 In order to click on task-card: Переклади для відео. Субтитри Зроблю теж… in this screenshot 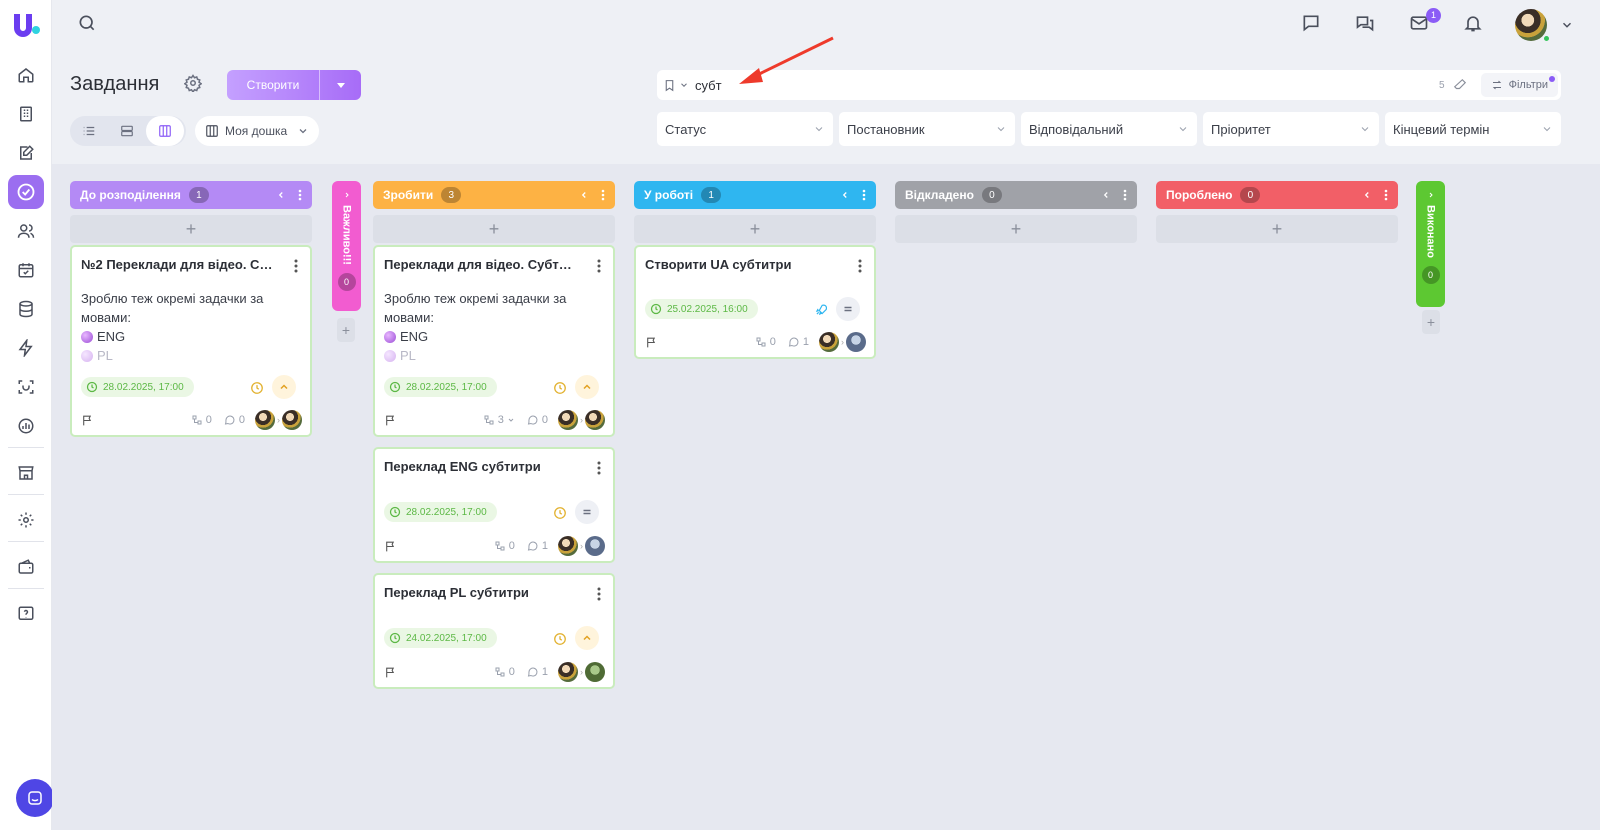, I will do `click(494, 341)`.